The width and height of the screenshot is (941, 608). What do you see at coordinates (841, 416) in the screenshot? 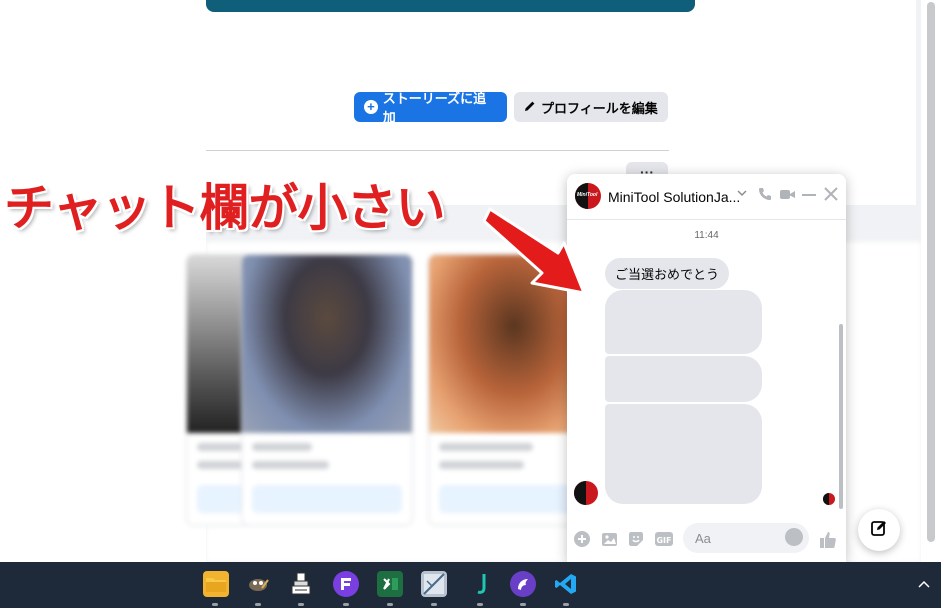
I see `chat-scrollbar` at bounding box center [841, 416].